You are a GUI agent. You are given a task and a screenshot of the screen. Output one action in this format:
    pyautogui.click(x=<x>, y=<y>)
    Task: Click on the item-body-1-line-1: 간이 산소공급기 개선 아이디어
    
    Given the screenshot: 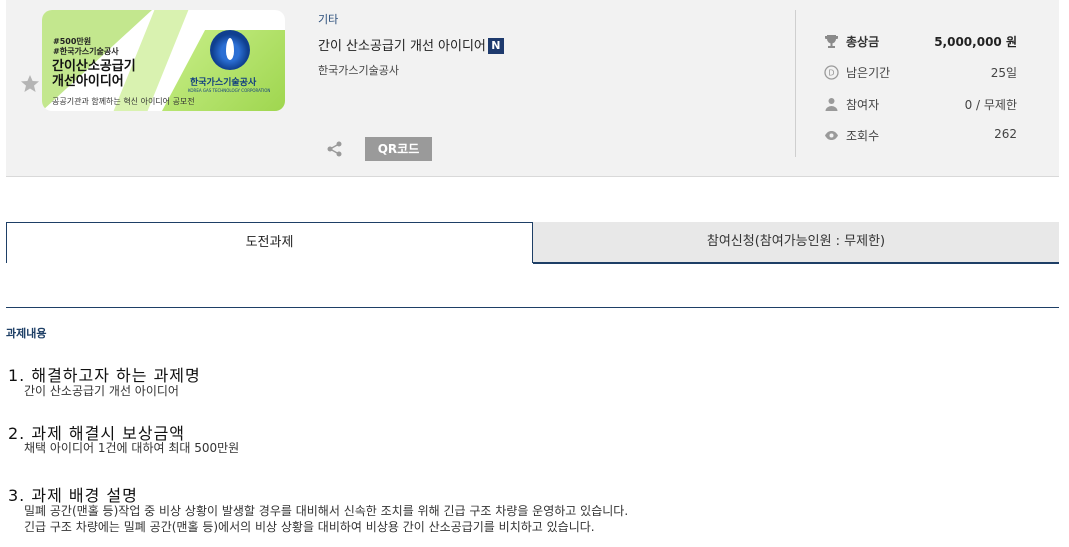 What is the action you would take?
    pyautogui.click(x=101, y=391)
    